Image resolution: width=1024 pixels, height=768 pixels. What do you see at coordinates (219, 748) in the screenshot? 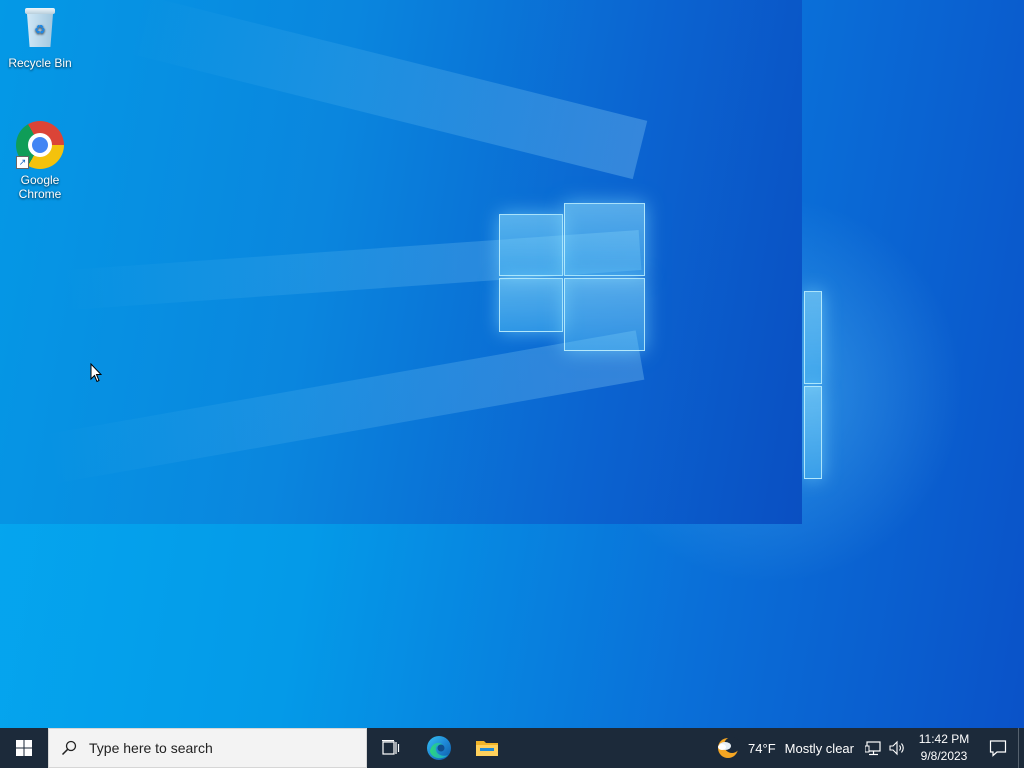
I see `search-input` at bounding box center [219, 748].